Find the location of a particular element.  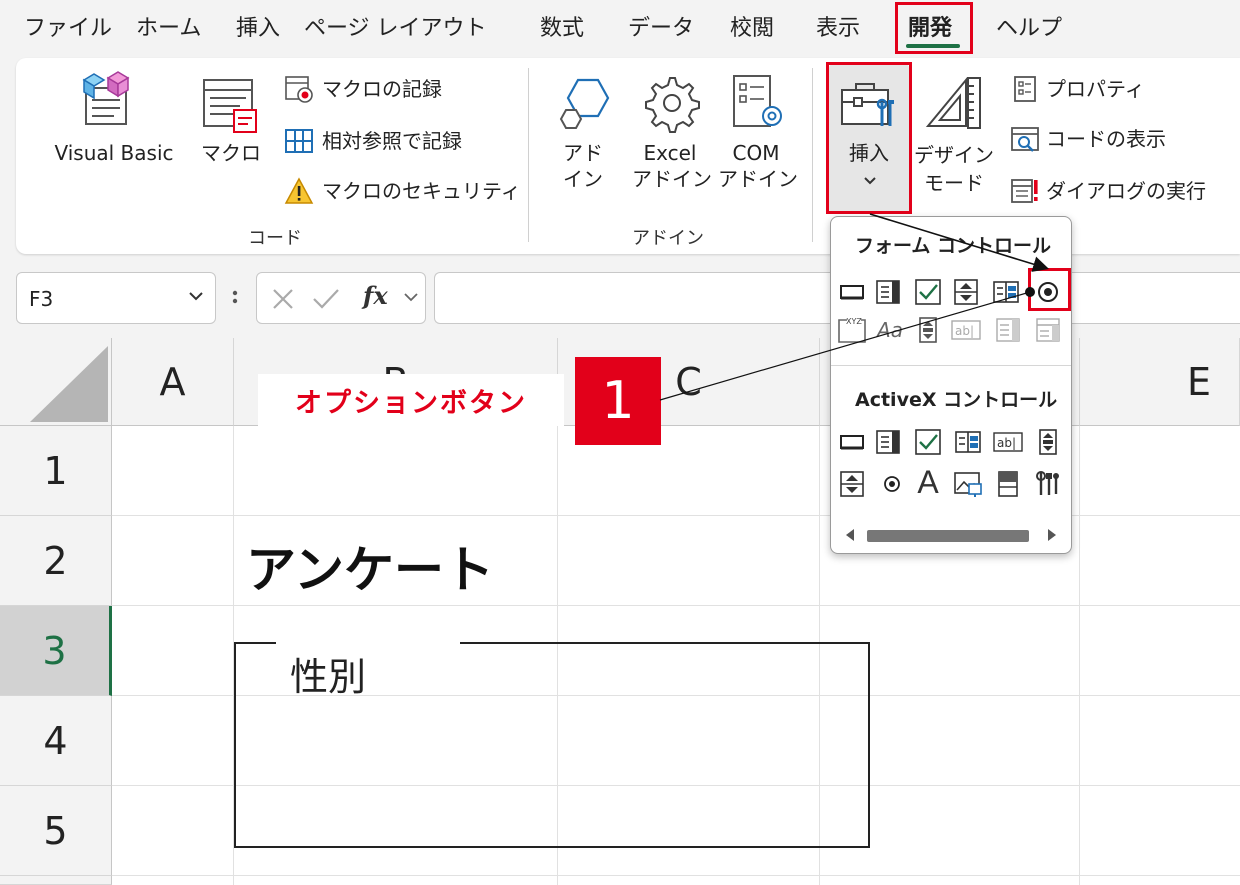

cancel-icon is located at coordinates (283, 301).